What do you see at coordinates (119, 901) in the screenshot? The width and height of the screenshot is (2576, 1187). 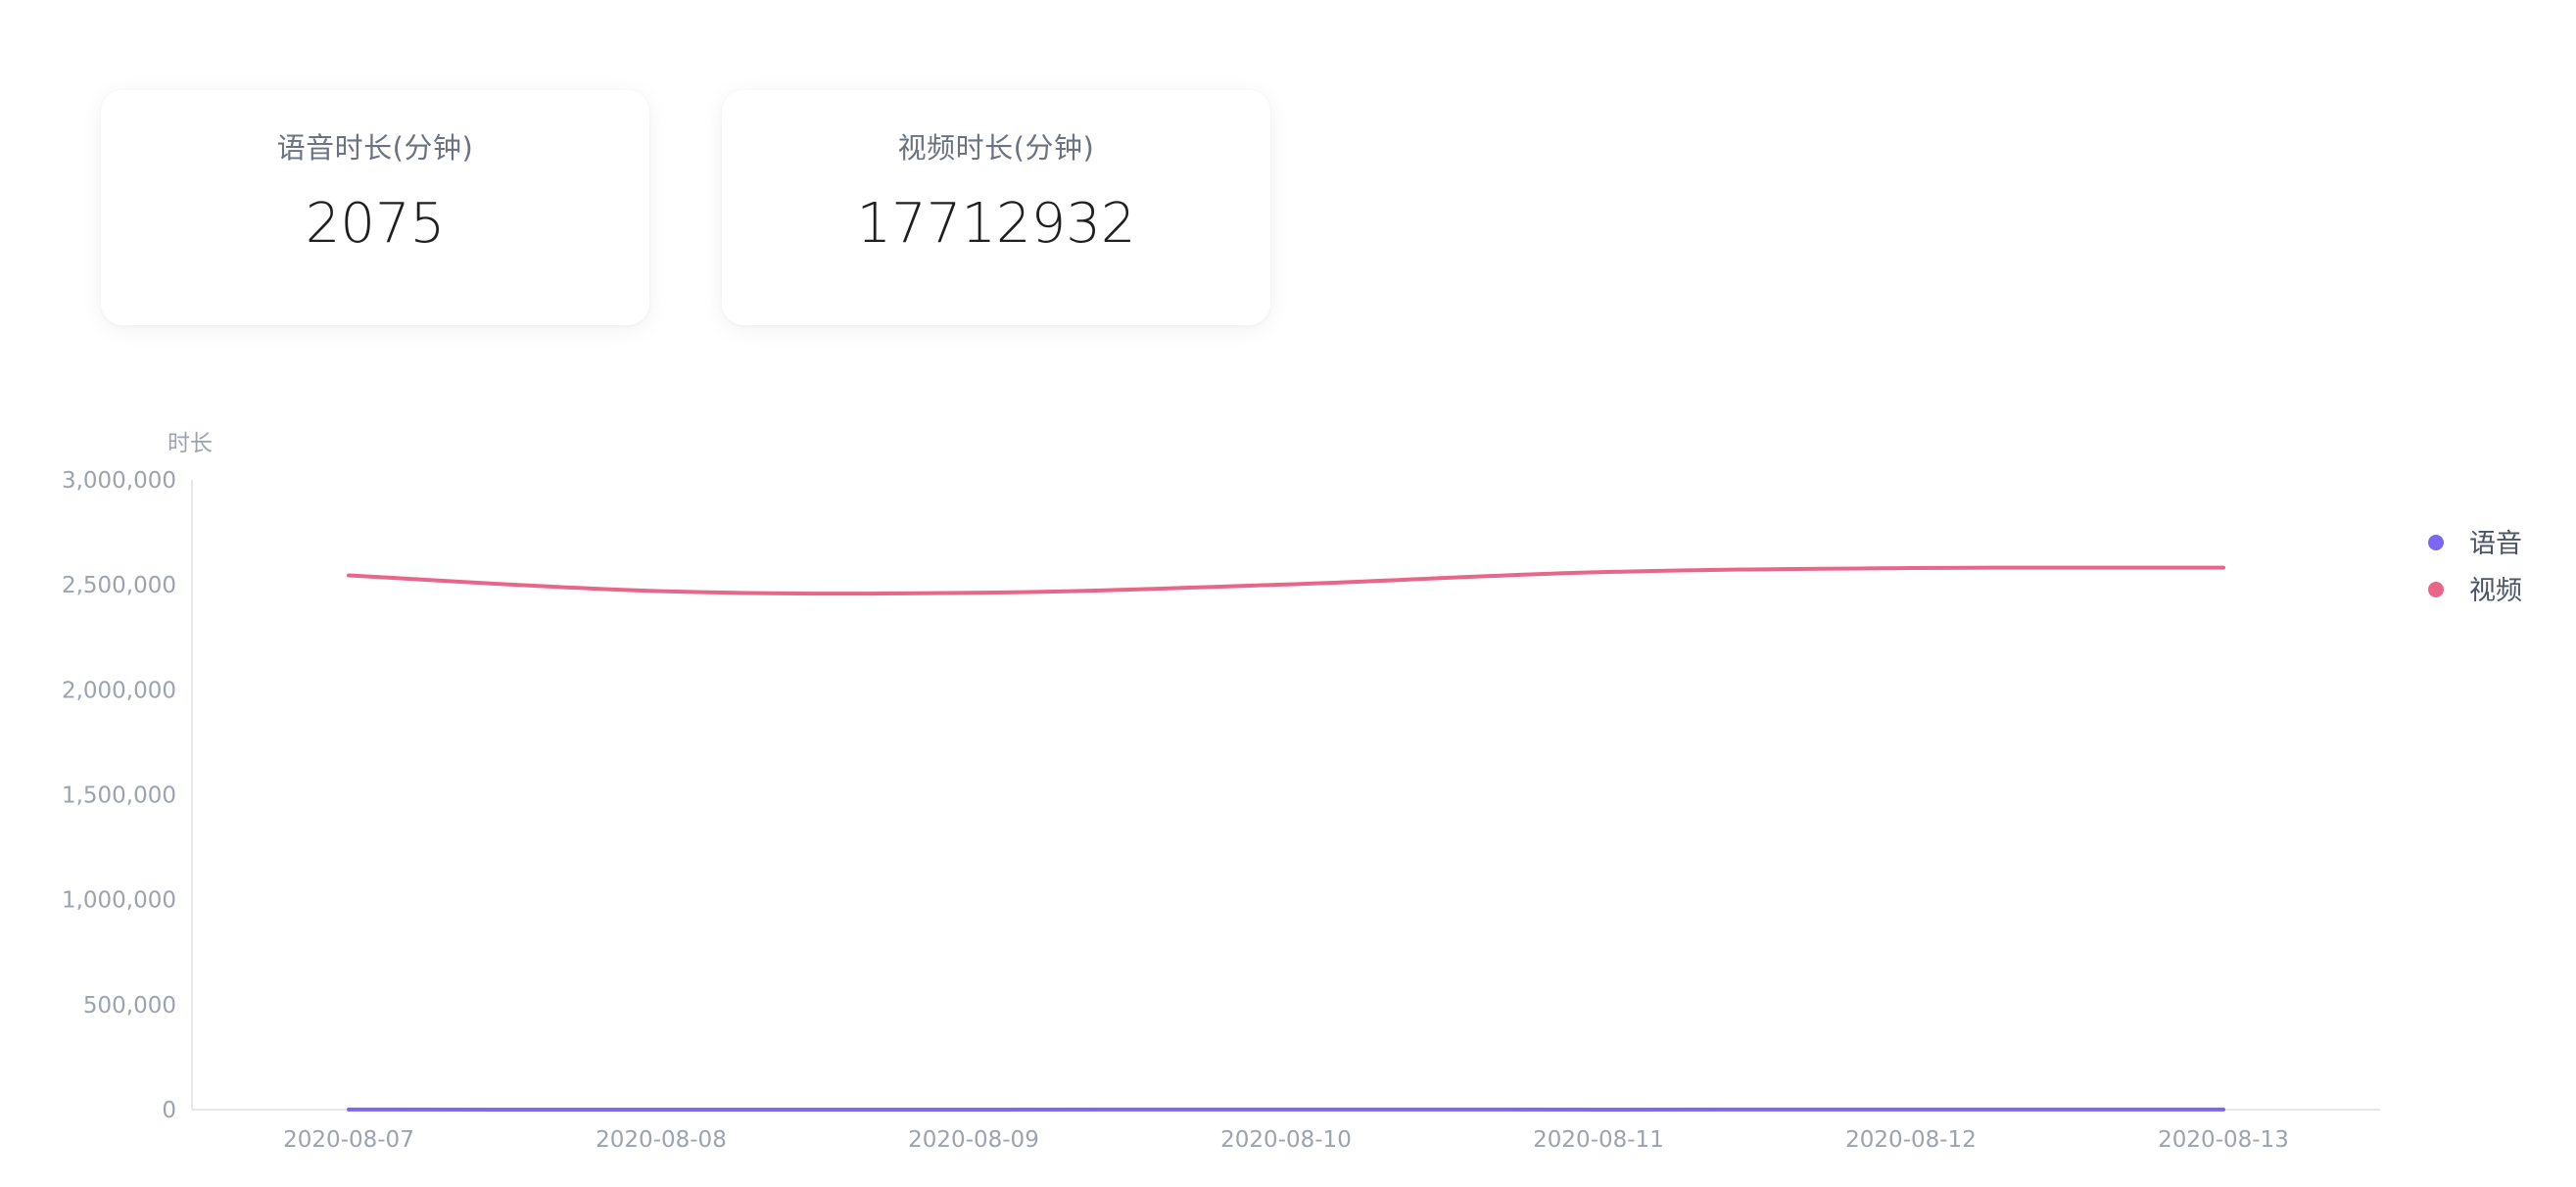 I see `y-tick-label: 1,000,000` at bounding box center [119, 901].